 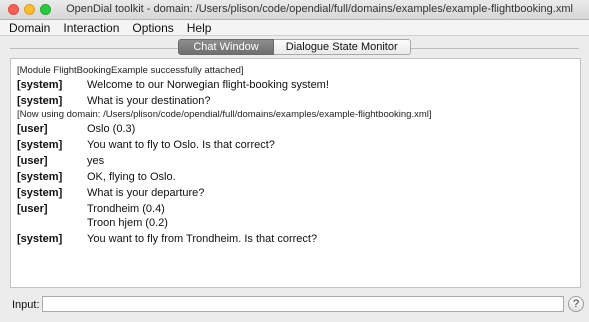 I want to click on message-text: Troon hjem (0.2), so click(x=127, y=223).